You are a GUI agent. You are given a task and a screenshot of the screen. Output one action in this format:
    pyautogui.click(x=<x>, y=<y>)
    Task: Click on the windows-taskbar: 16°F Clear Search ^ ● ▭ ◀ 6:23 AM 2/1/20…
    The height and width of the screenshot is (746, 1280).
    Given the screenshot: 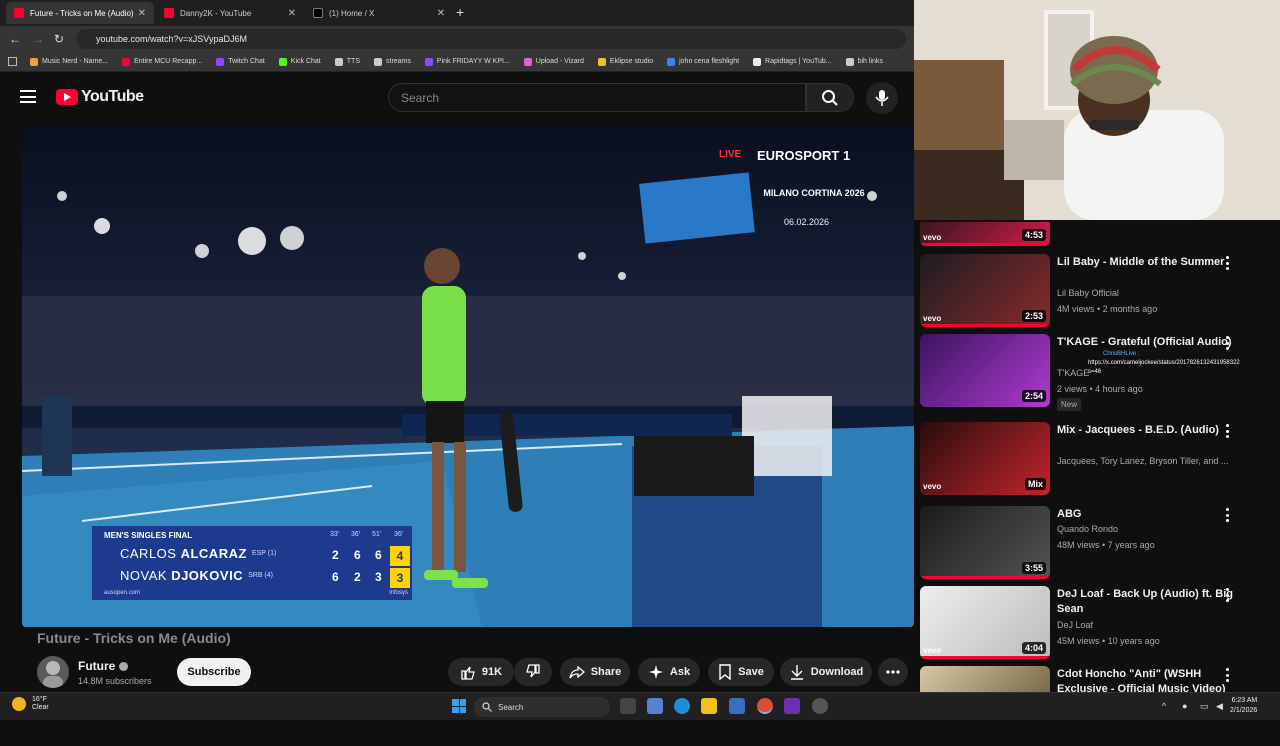 What is the action you would take?
    pyautogui.click(x=640, y=706)
    